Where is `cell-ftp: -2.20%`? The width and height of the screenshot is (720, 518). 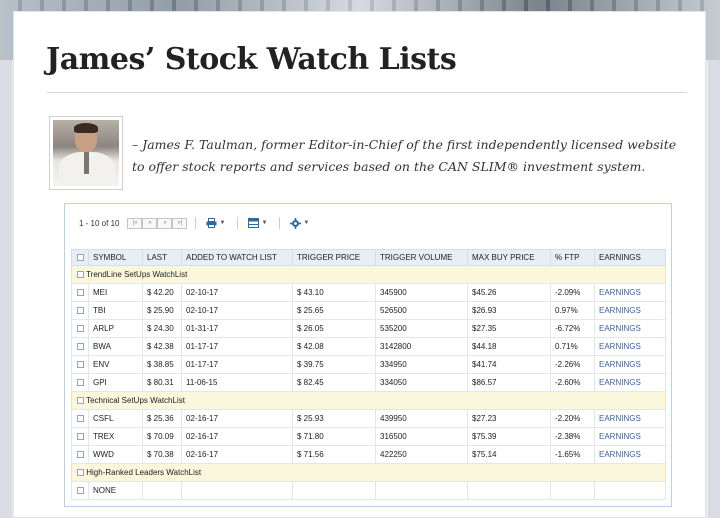 cell-ftp: -2.20% is located at coordinates (572, 418).